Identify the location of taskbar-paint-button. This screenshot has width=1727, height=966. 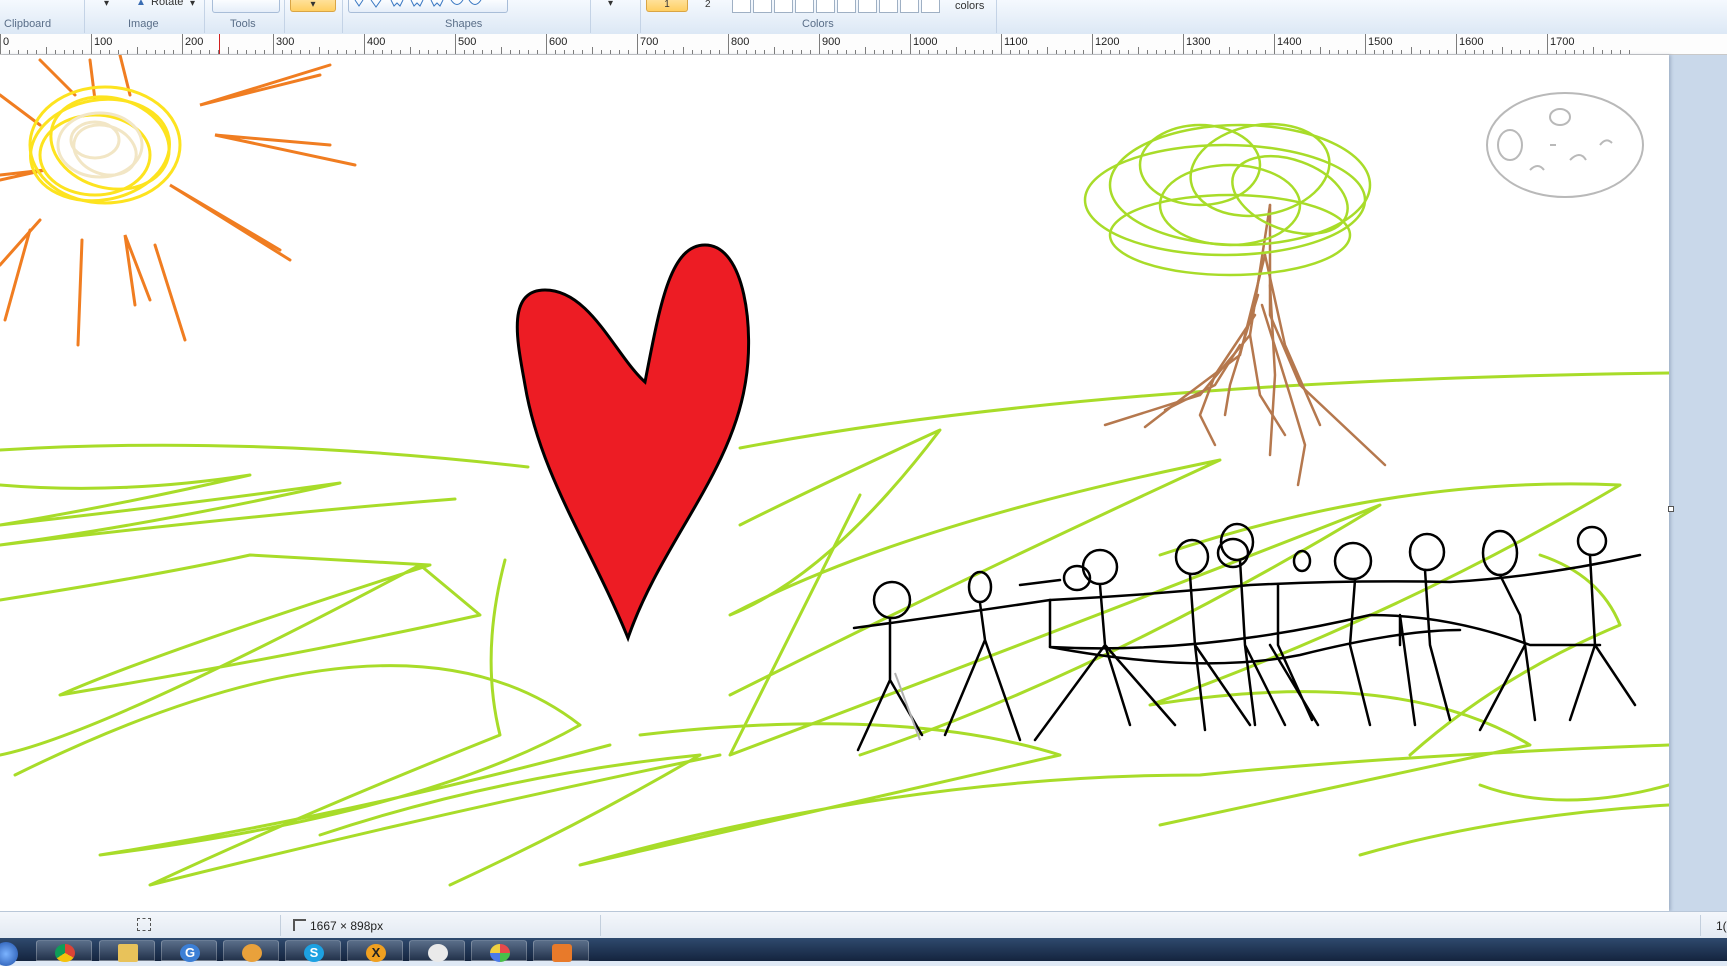
(499, 951).